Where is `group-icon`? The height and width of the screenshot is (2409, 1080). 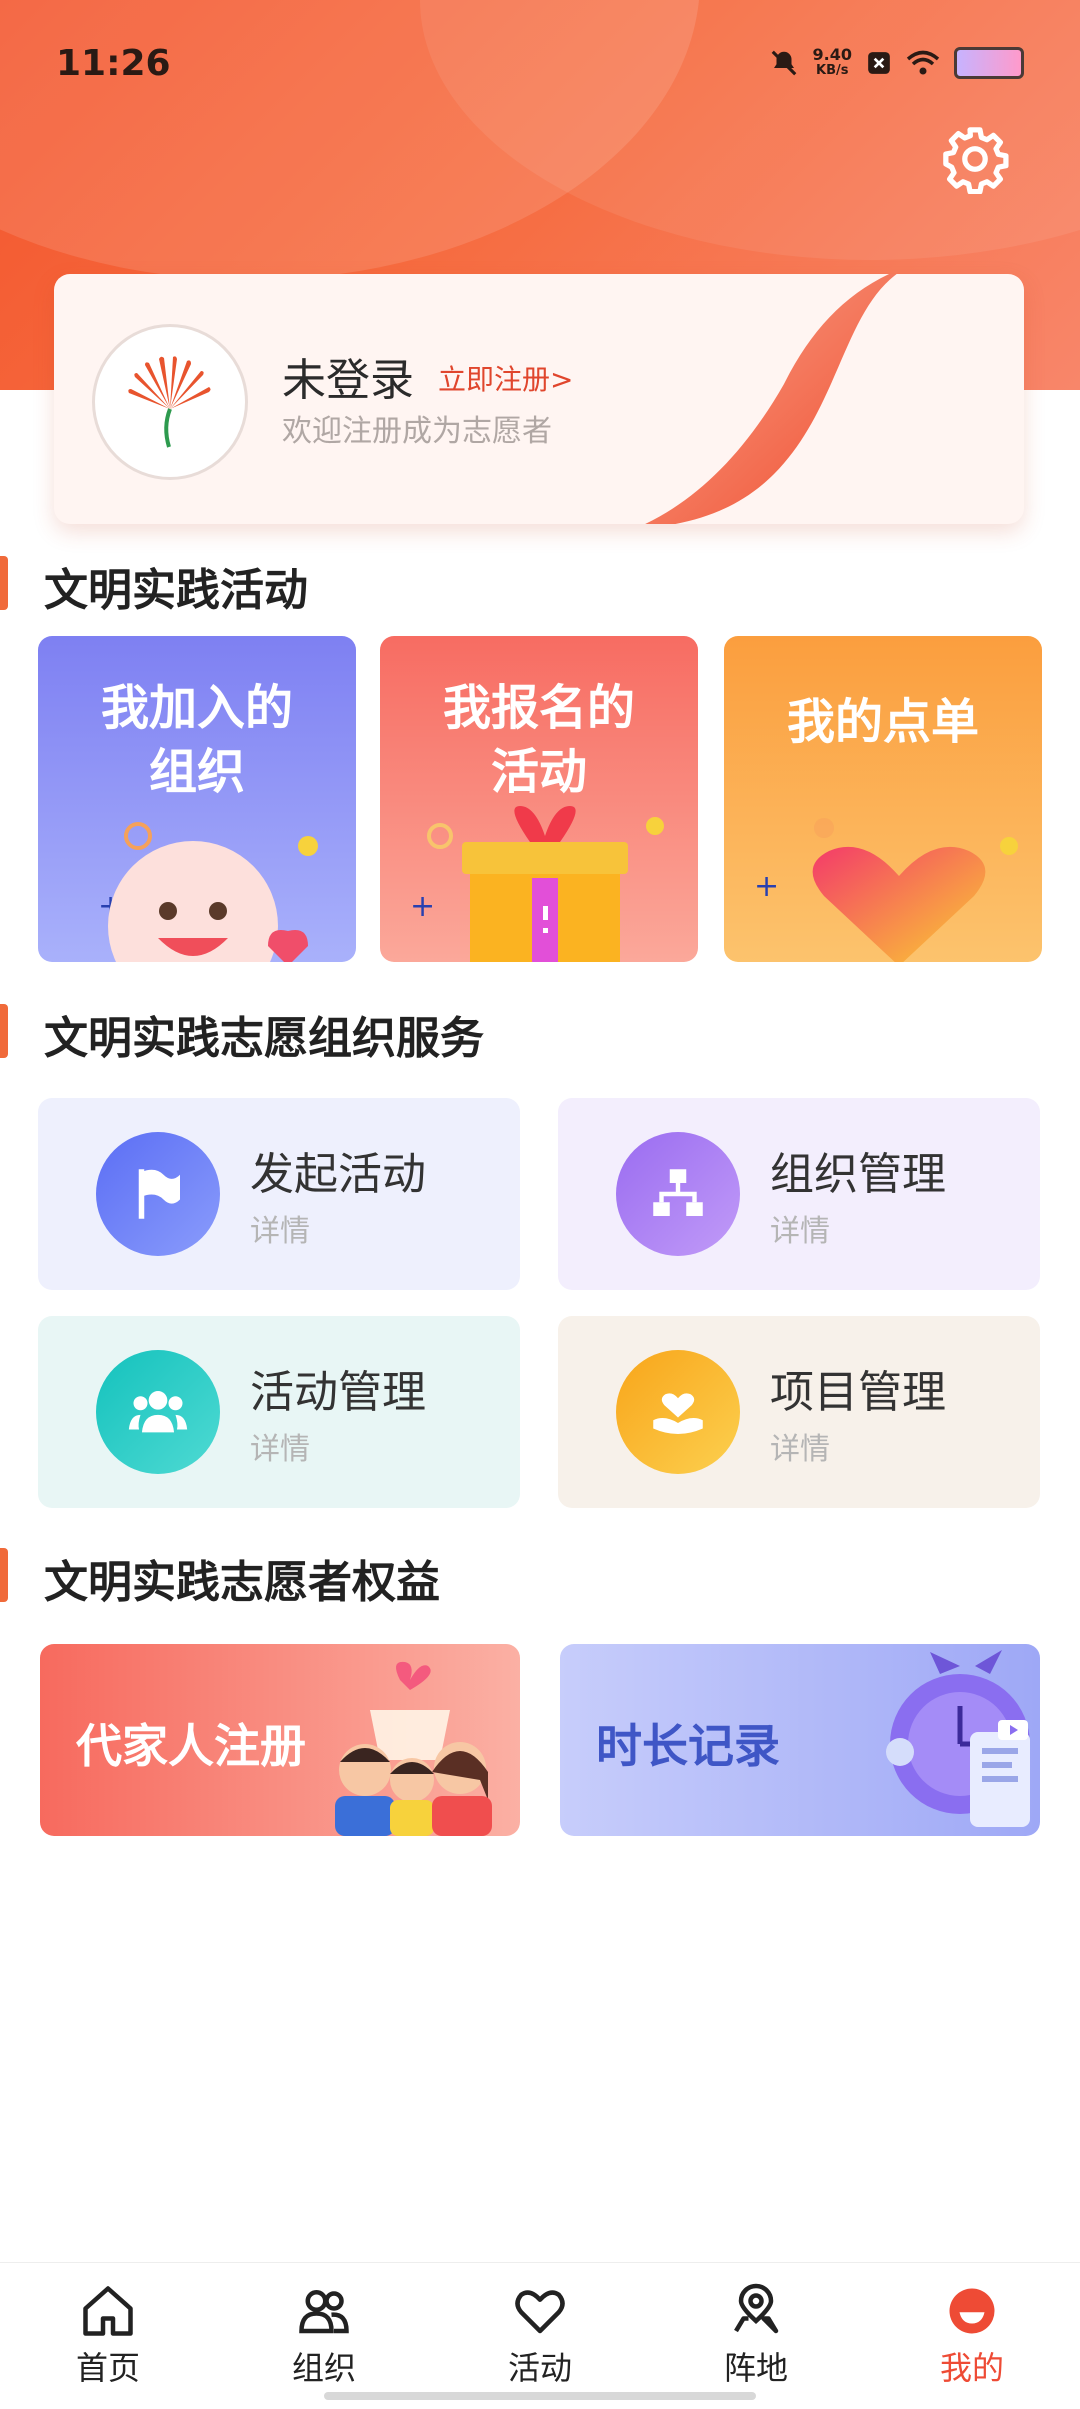
group-icon is located at coordinates (158, 1412).